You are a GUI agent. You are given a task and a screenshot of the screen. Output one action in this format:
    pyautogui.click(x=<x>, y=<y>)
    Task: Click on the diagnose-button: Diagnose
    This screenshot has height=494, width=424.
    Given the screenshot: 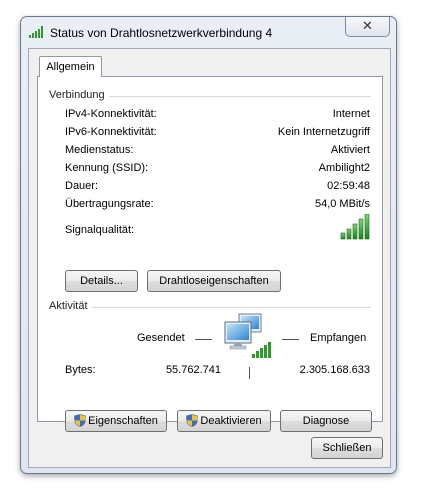 What is the action you would take?
    pyautogui.click(x=326, y=421)
    